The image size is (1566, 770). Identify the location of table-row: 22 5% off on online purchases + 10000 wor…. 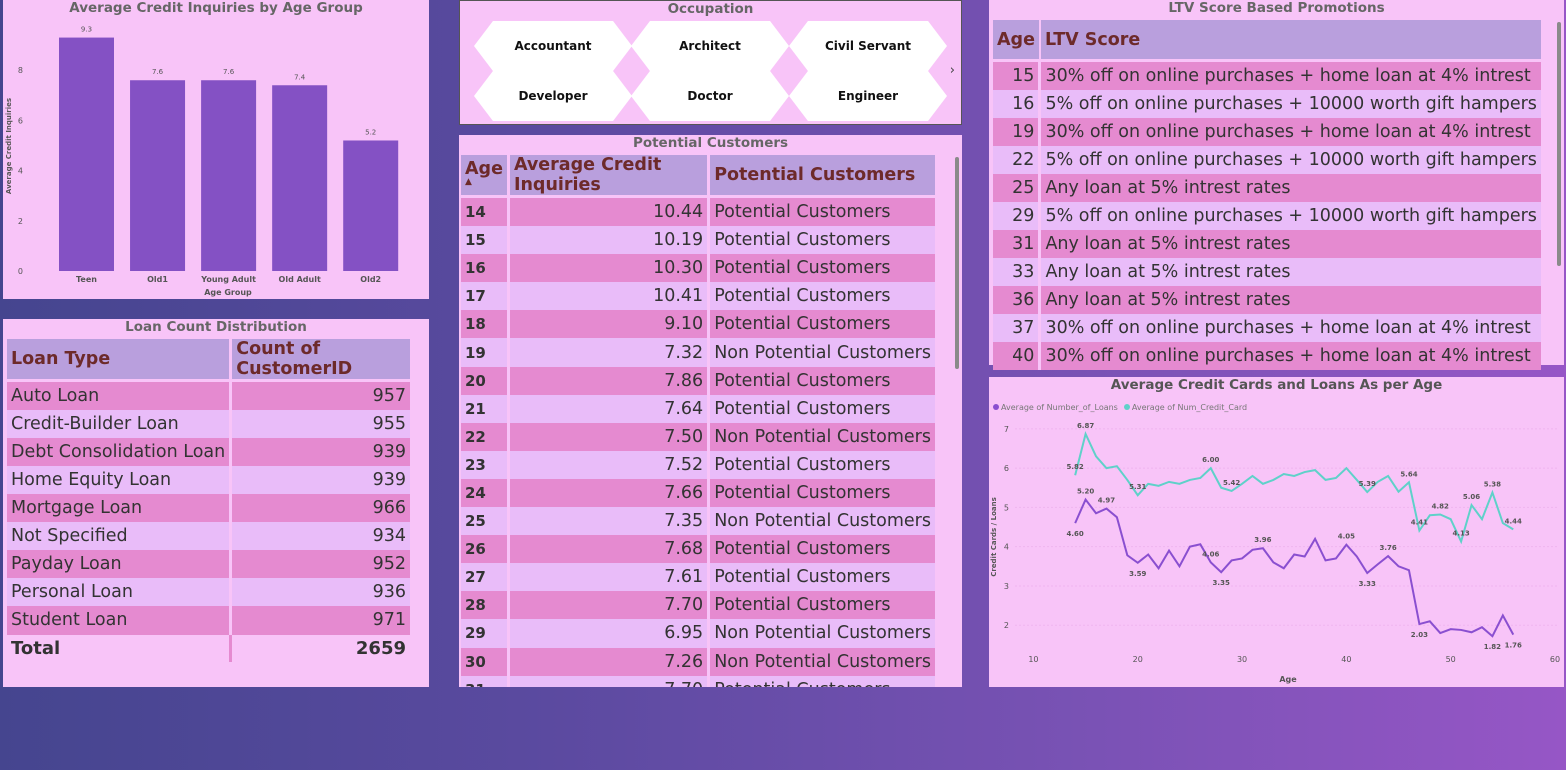
(1267, 160).